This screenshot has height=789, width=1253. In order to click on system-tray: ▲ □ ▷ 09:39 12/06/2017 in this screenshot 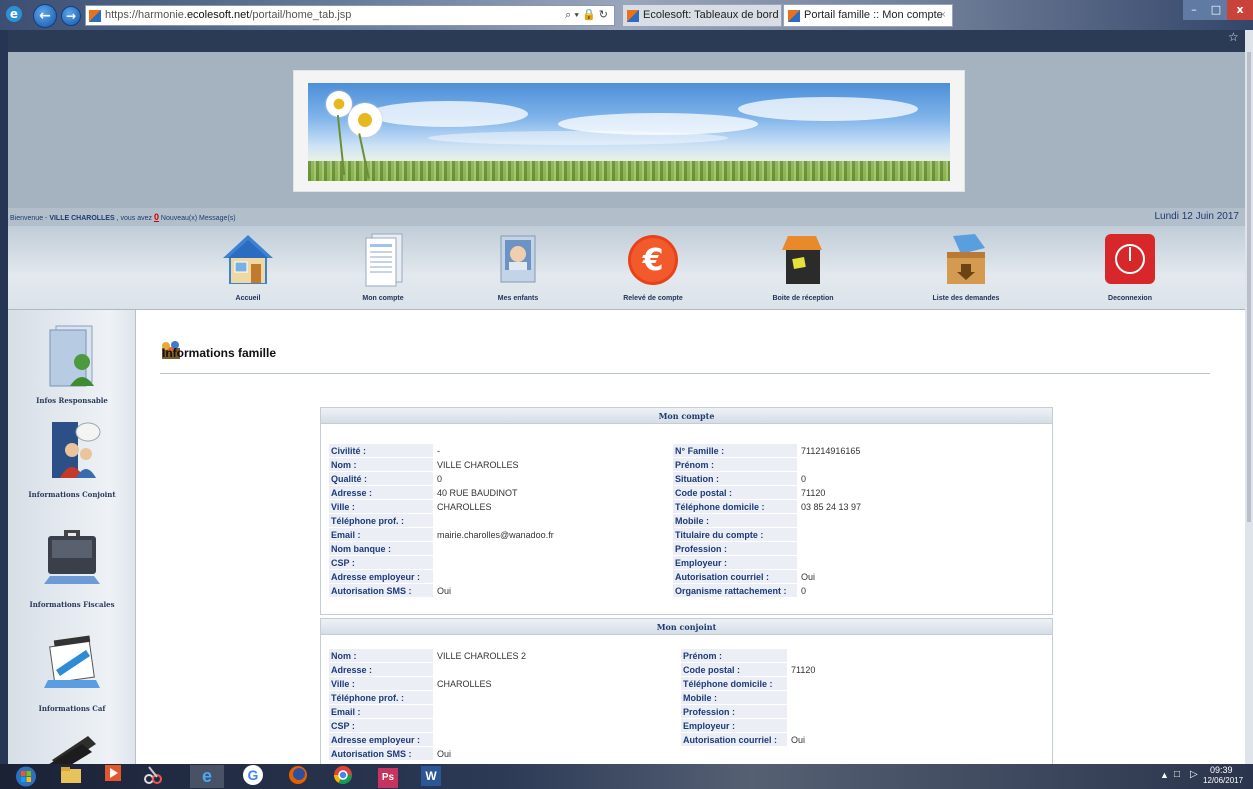, I will do `click(1206, 776)`.